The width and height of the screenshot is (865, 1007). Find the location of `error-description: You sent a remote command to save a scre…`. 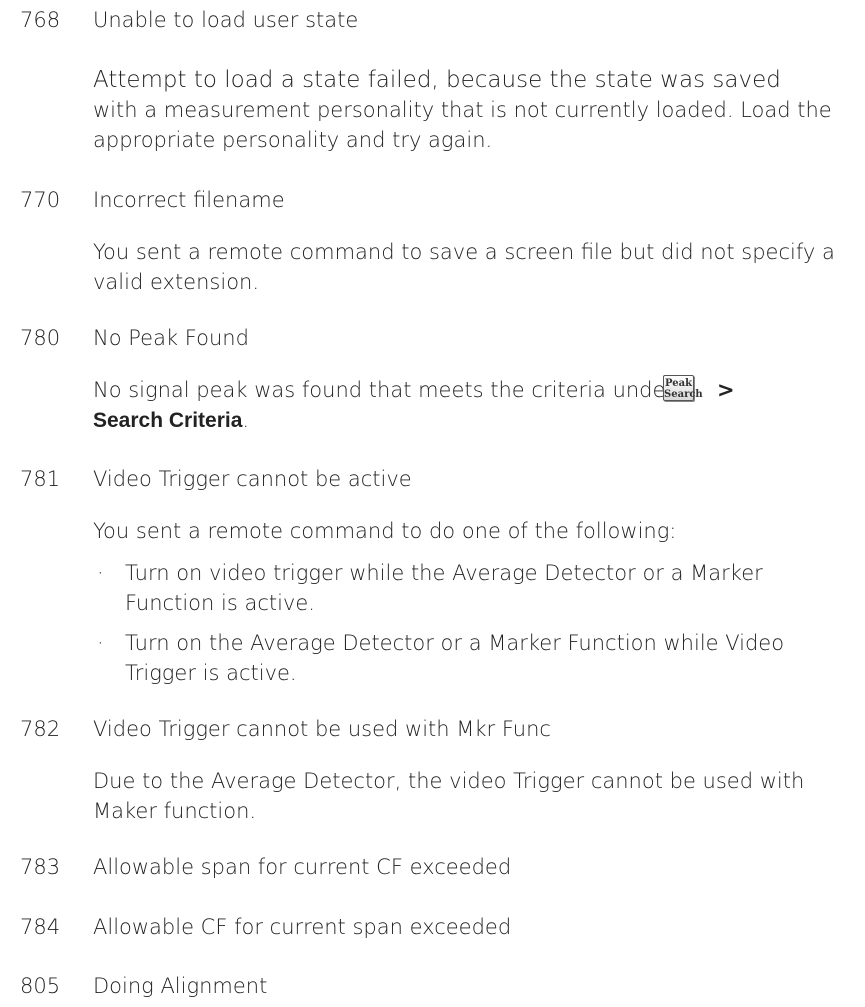

error-description: You sent a remote command to save a scre… is located at coordinates (473, 267).